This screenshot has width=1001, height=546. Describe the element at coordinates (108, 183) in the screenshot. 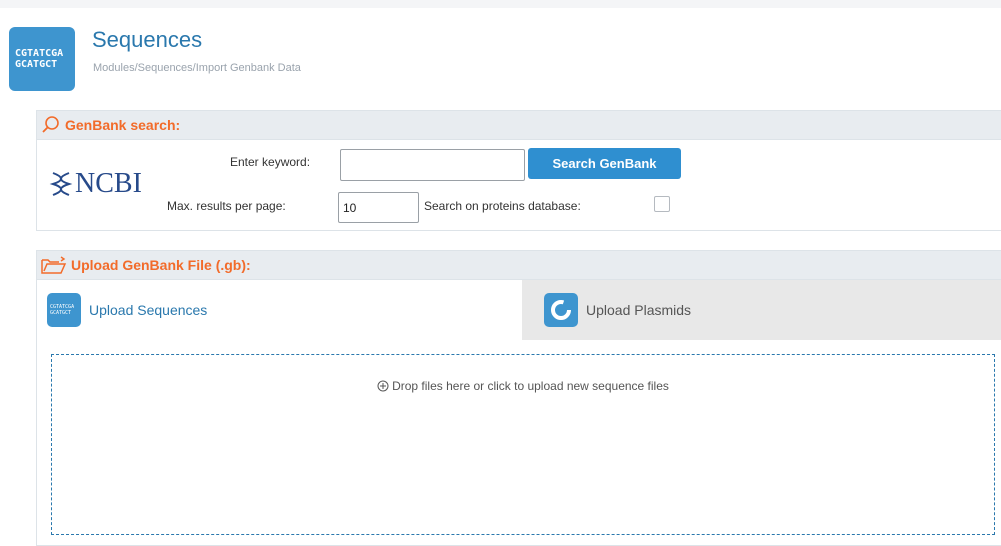

I see `ncbi-logo-text: NCBI` at that location.